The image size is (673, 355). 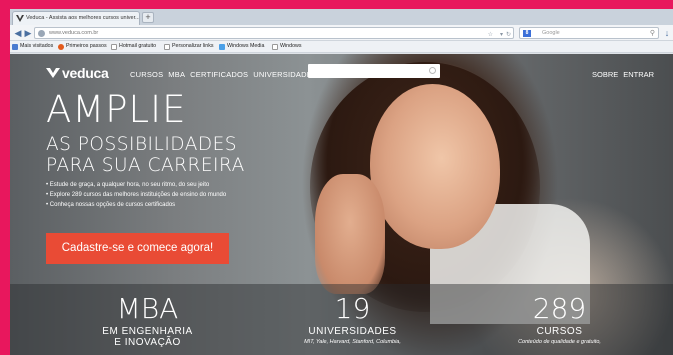 I want to click on stat-label: UNIVERSIDADES, so click(x=352, y=331).